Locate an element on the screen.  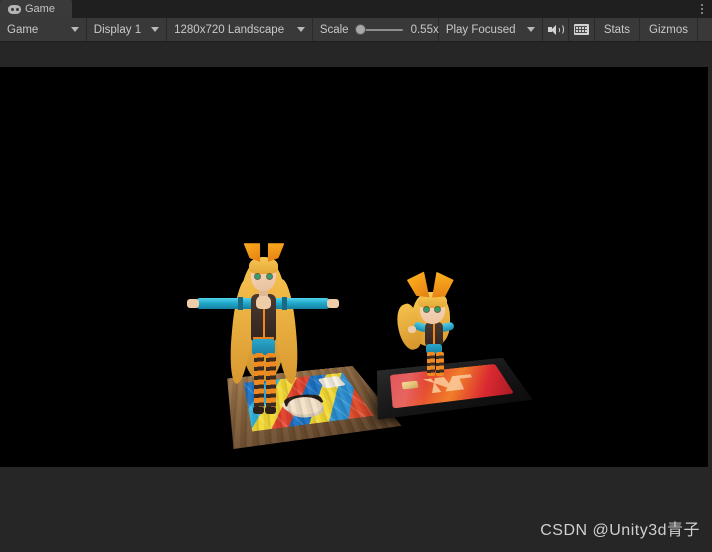
foot-right is located at coordinates (270, 410).